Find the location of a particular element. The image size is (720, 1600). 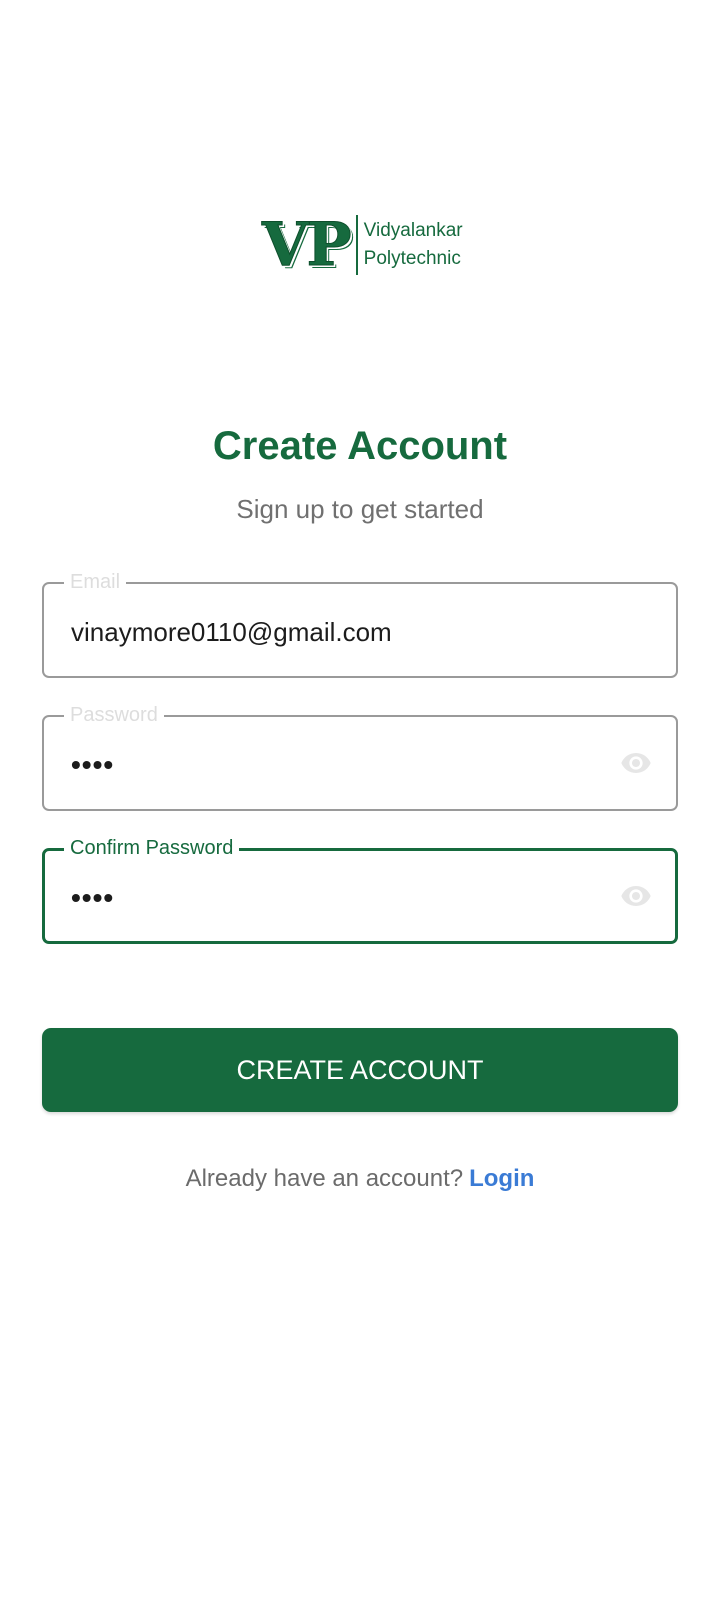

logo-divider is located at coordinates (356, 245).